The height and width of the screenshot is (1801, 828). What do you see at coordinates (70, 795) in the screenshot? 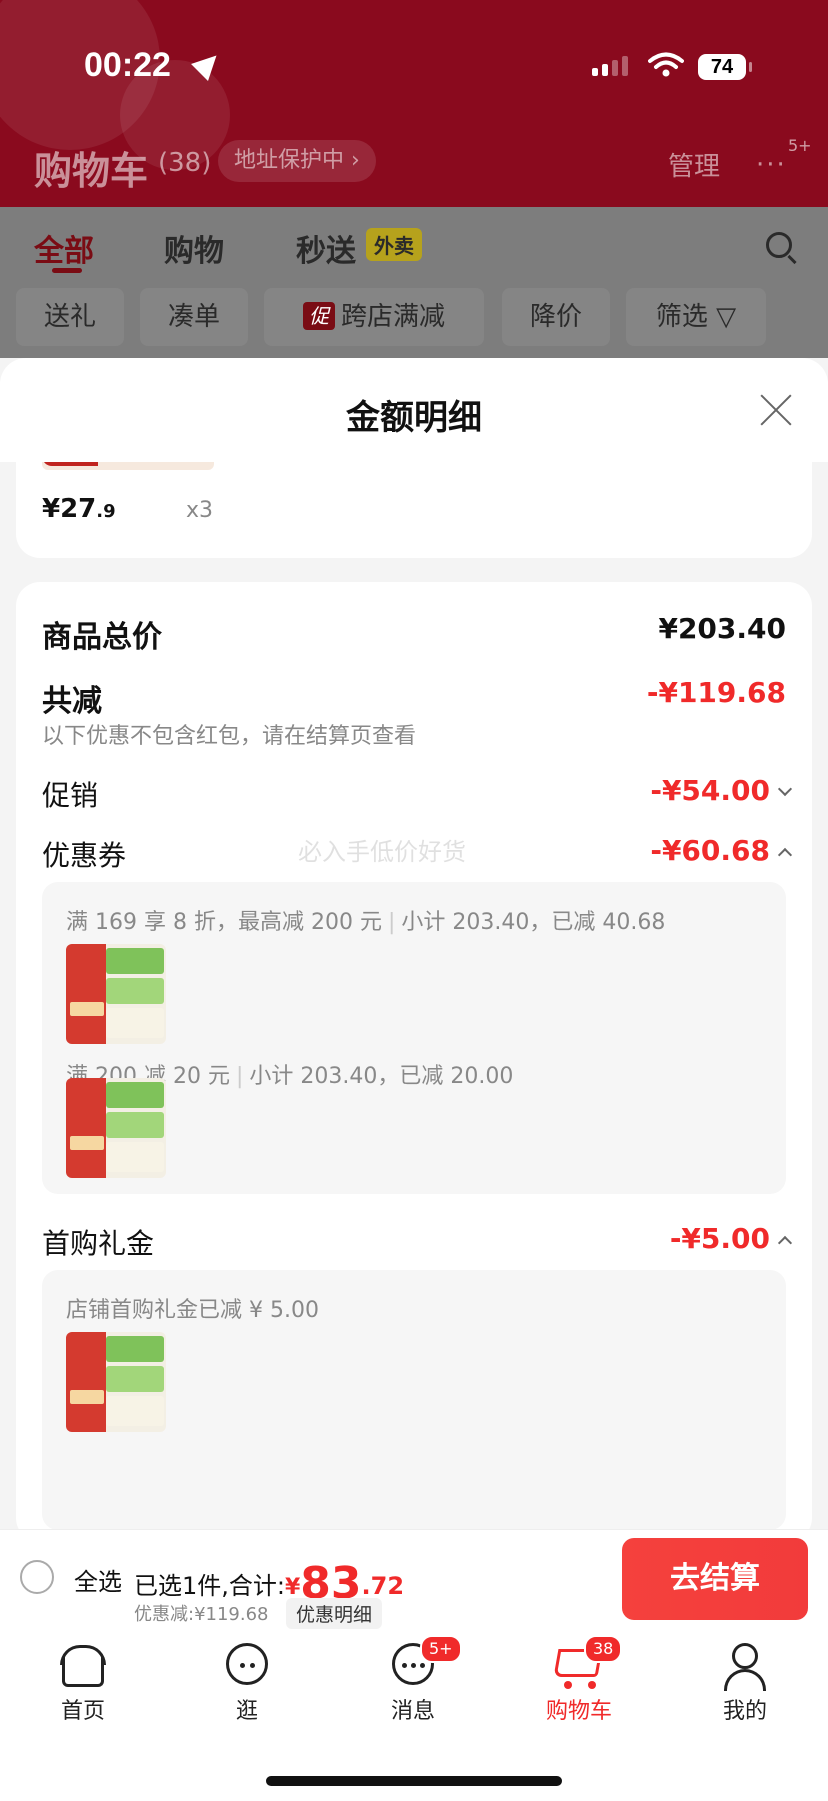
I see `promo-label: 促销` at bounding box center [70, 795].